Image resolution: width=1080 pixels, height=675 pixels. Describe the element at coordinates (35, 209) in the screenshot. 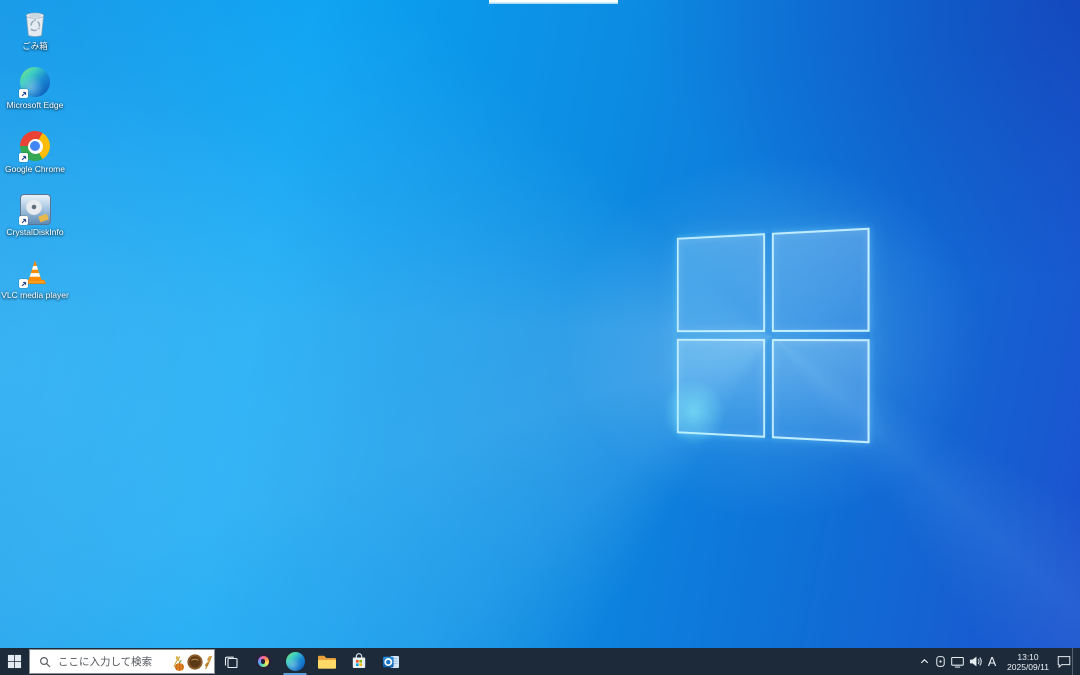

I see `crystaldiskinfo-icon` at that location.